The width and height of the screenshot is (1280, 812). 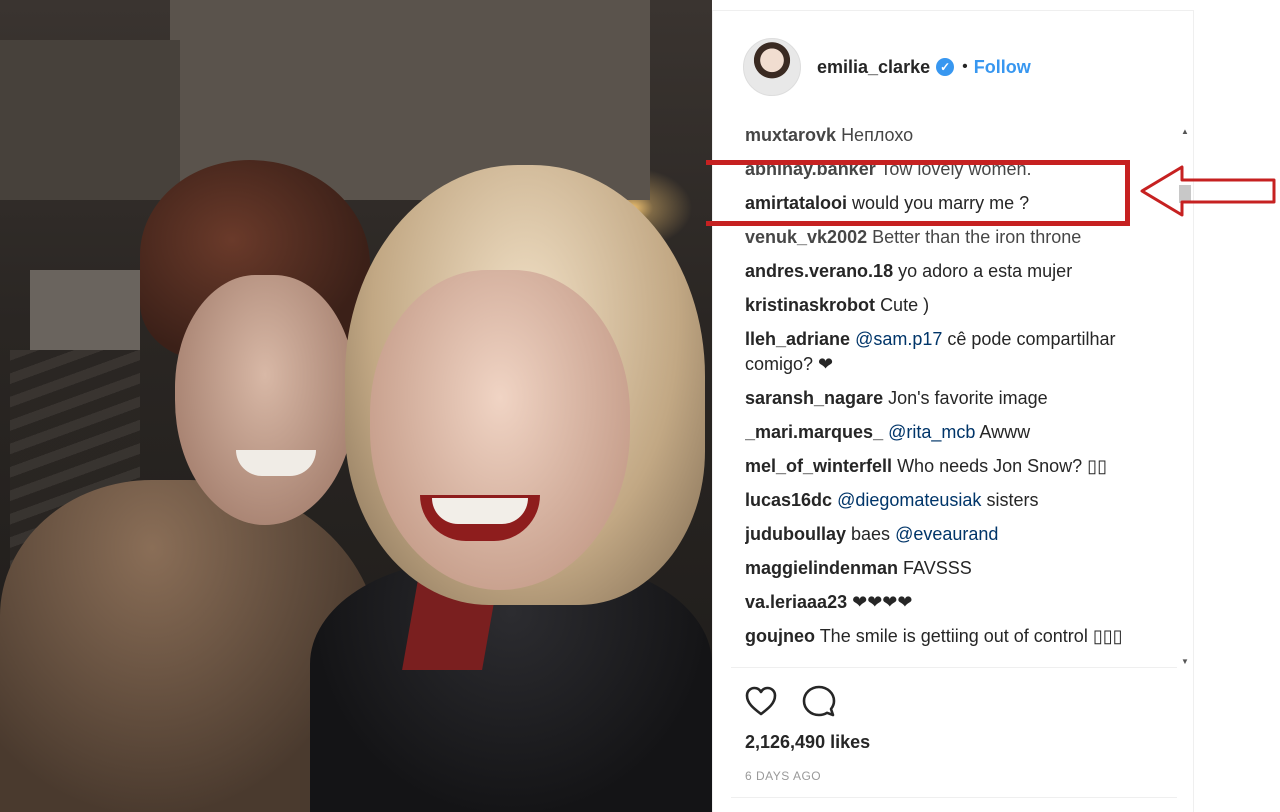 What do you see at coordinates (796, 602) in the screenshot?
I see `comment-username: va.leriaaa23` at bounding box center [796, 602].